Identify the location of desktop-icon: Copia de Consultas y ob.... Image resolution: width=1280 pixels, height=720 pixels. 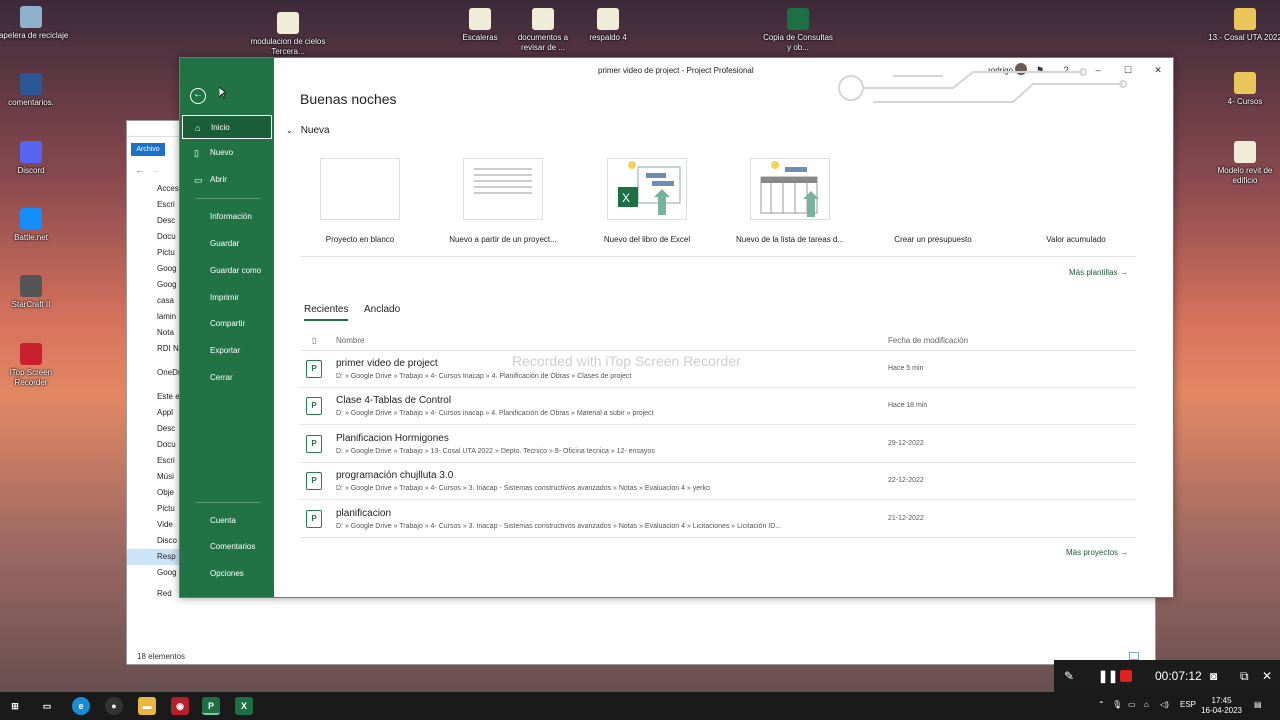
(798, 30).